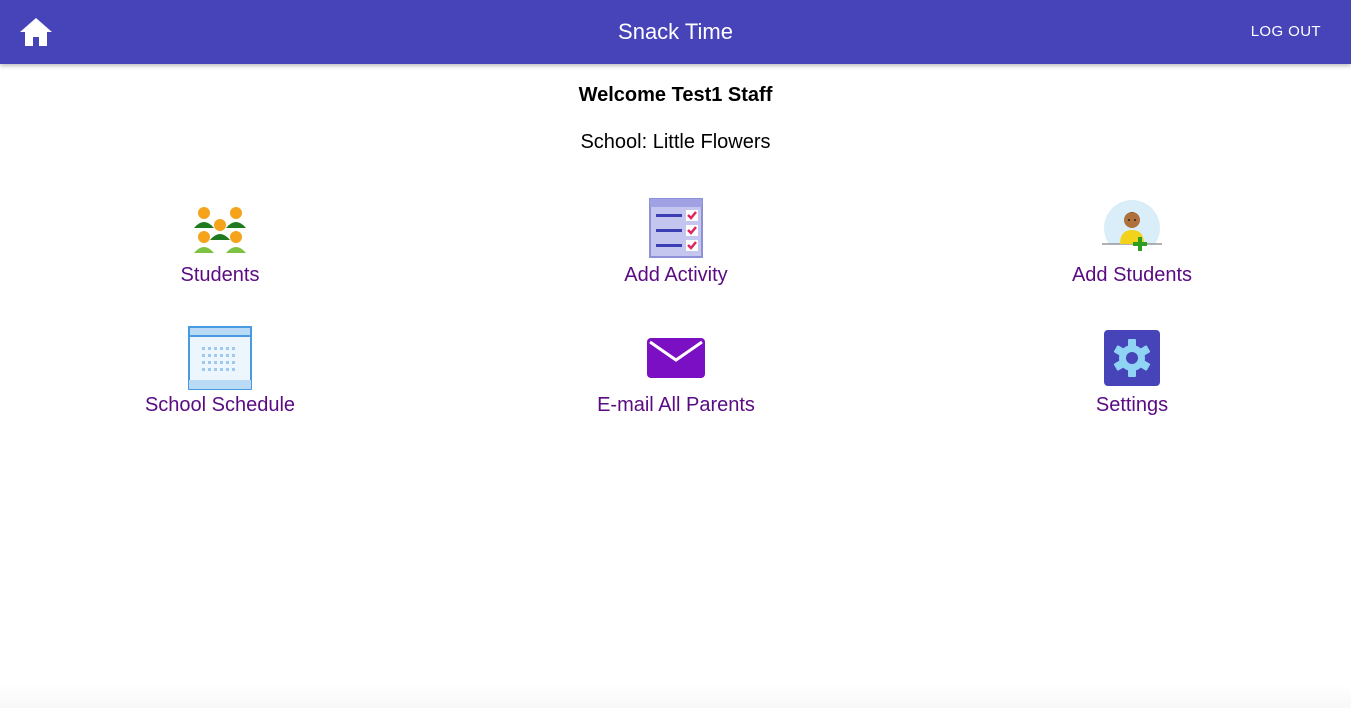 This screenshot has height=708, width=1351. I want to click on students-tile: Students, so click(220, 252).